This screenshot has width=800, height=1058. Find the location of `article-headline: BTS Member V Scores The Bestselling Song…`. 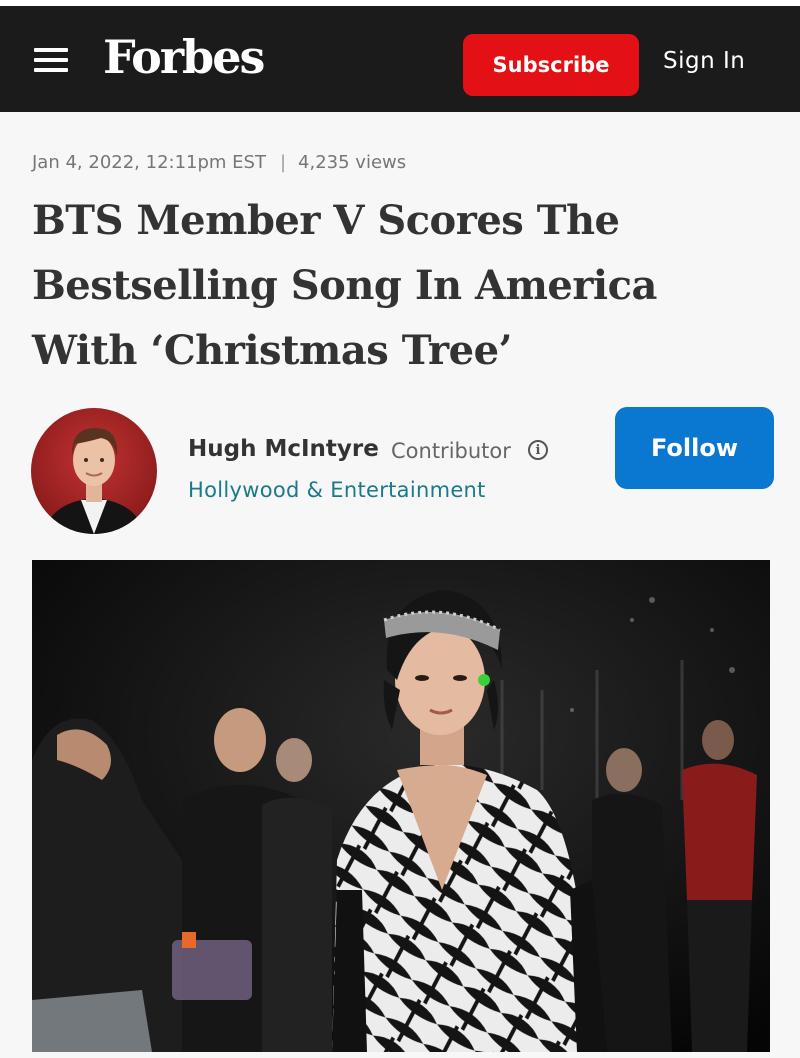

article-headline: BTS Member V Scores The Bestselling Song… is located at coordinates (344, 285).